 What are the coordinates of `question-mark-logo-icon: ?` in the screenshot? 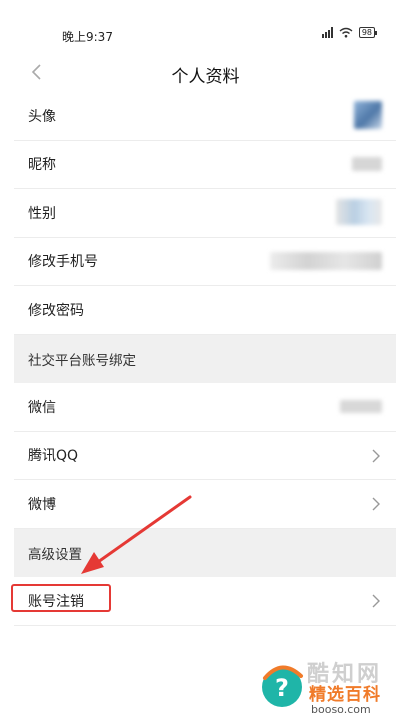 It's located at (282, 686).